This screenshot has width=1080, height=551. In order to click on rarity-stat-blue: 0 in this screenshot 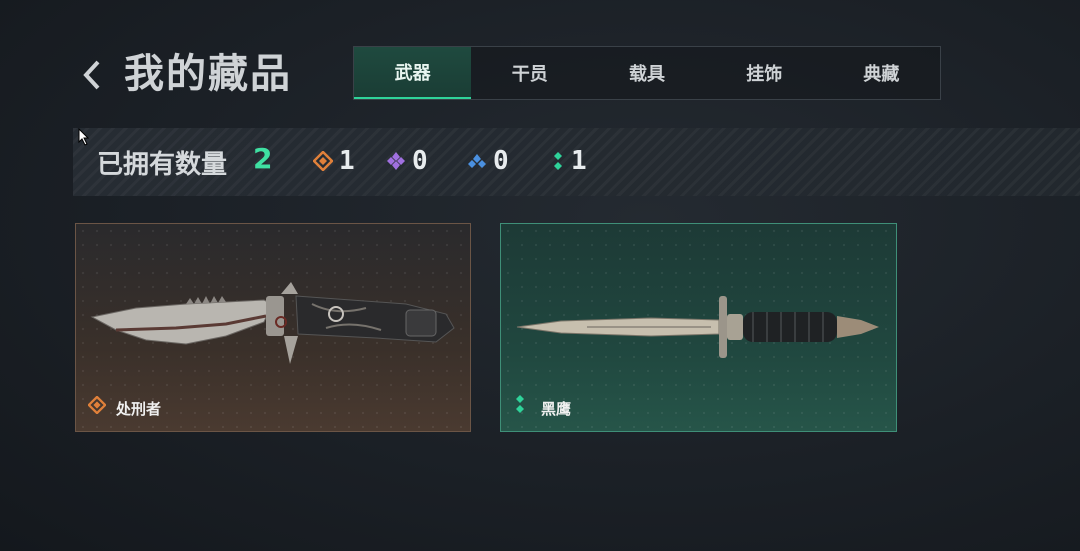, I will do `click(488, 161)`.